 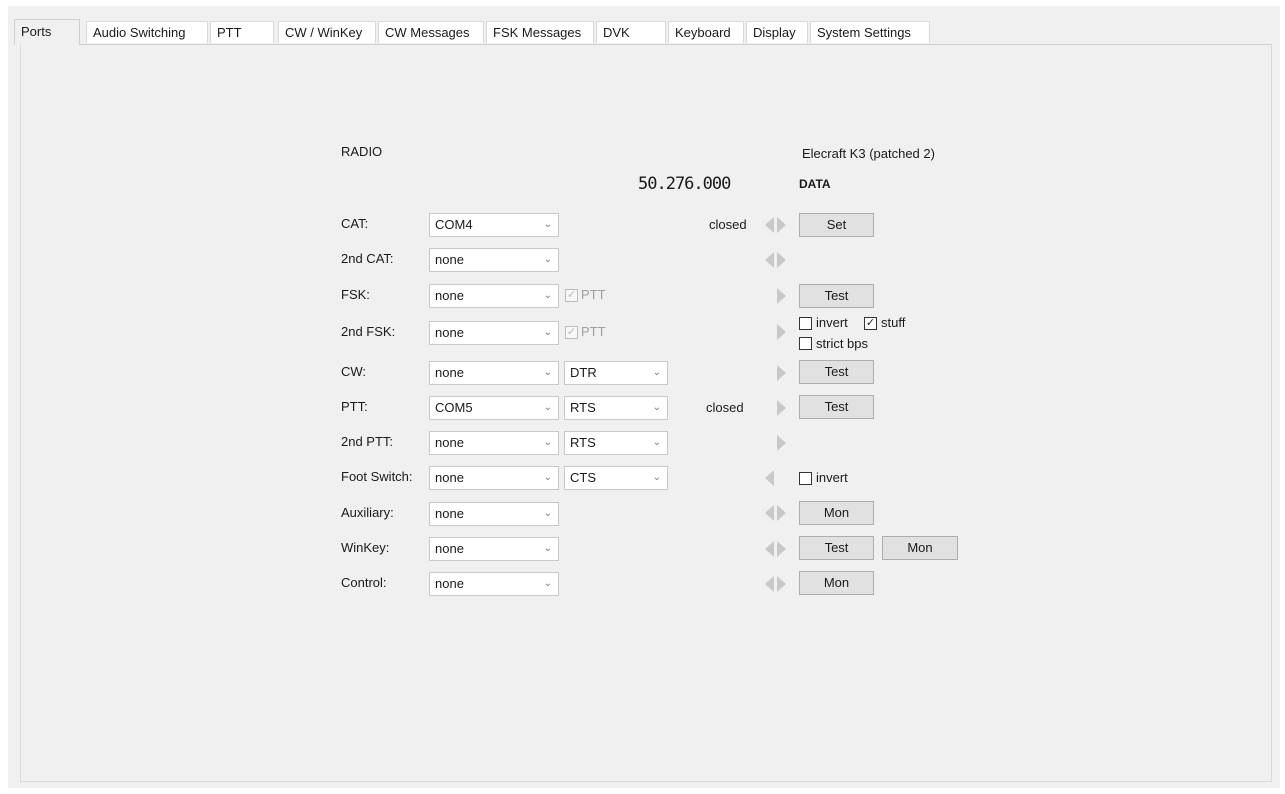 What do you see at coordinates (805, 323) in the screenshot?
I see `fsk2-invert-checkbox` at bounding box center [805, 323].